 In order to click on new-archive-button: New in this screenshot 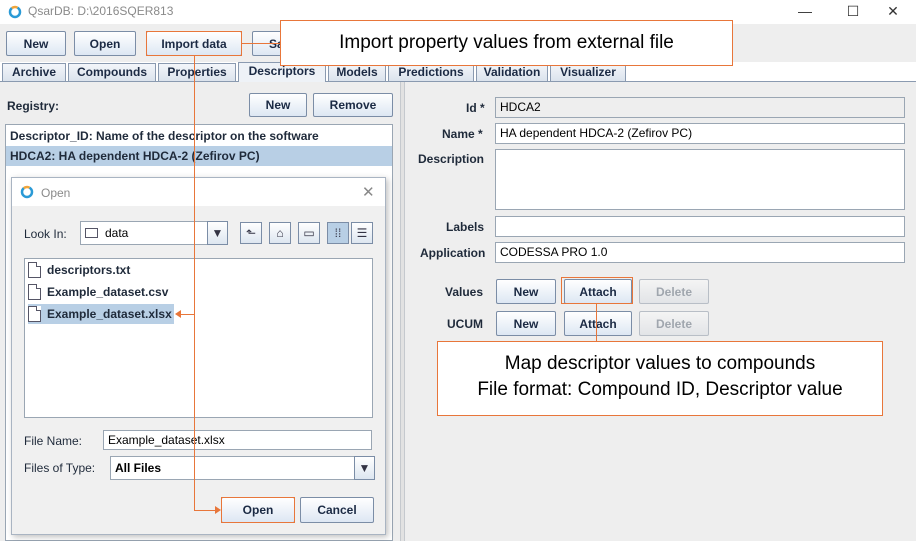, I will do `click(36, 43)`.